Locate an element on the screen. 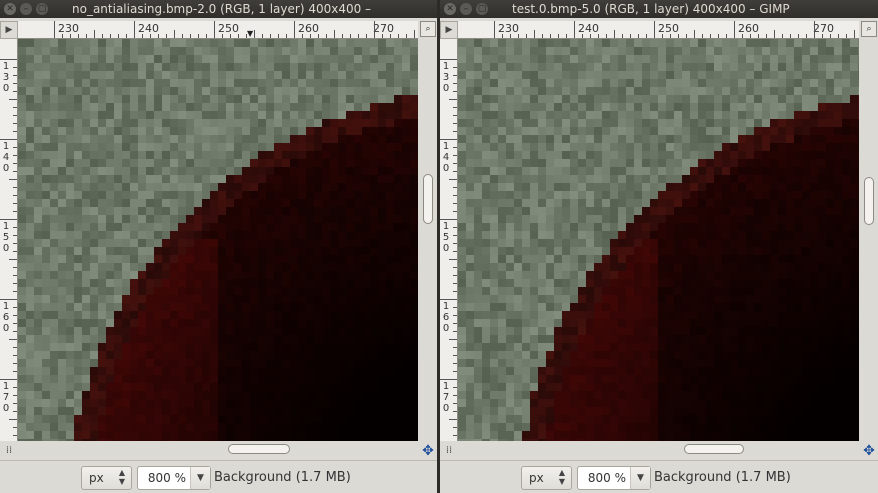 This screenshot has height=493, width=878. zoom-value: 800 % is located at coordinates (166, 478).